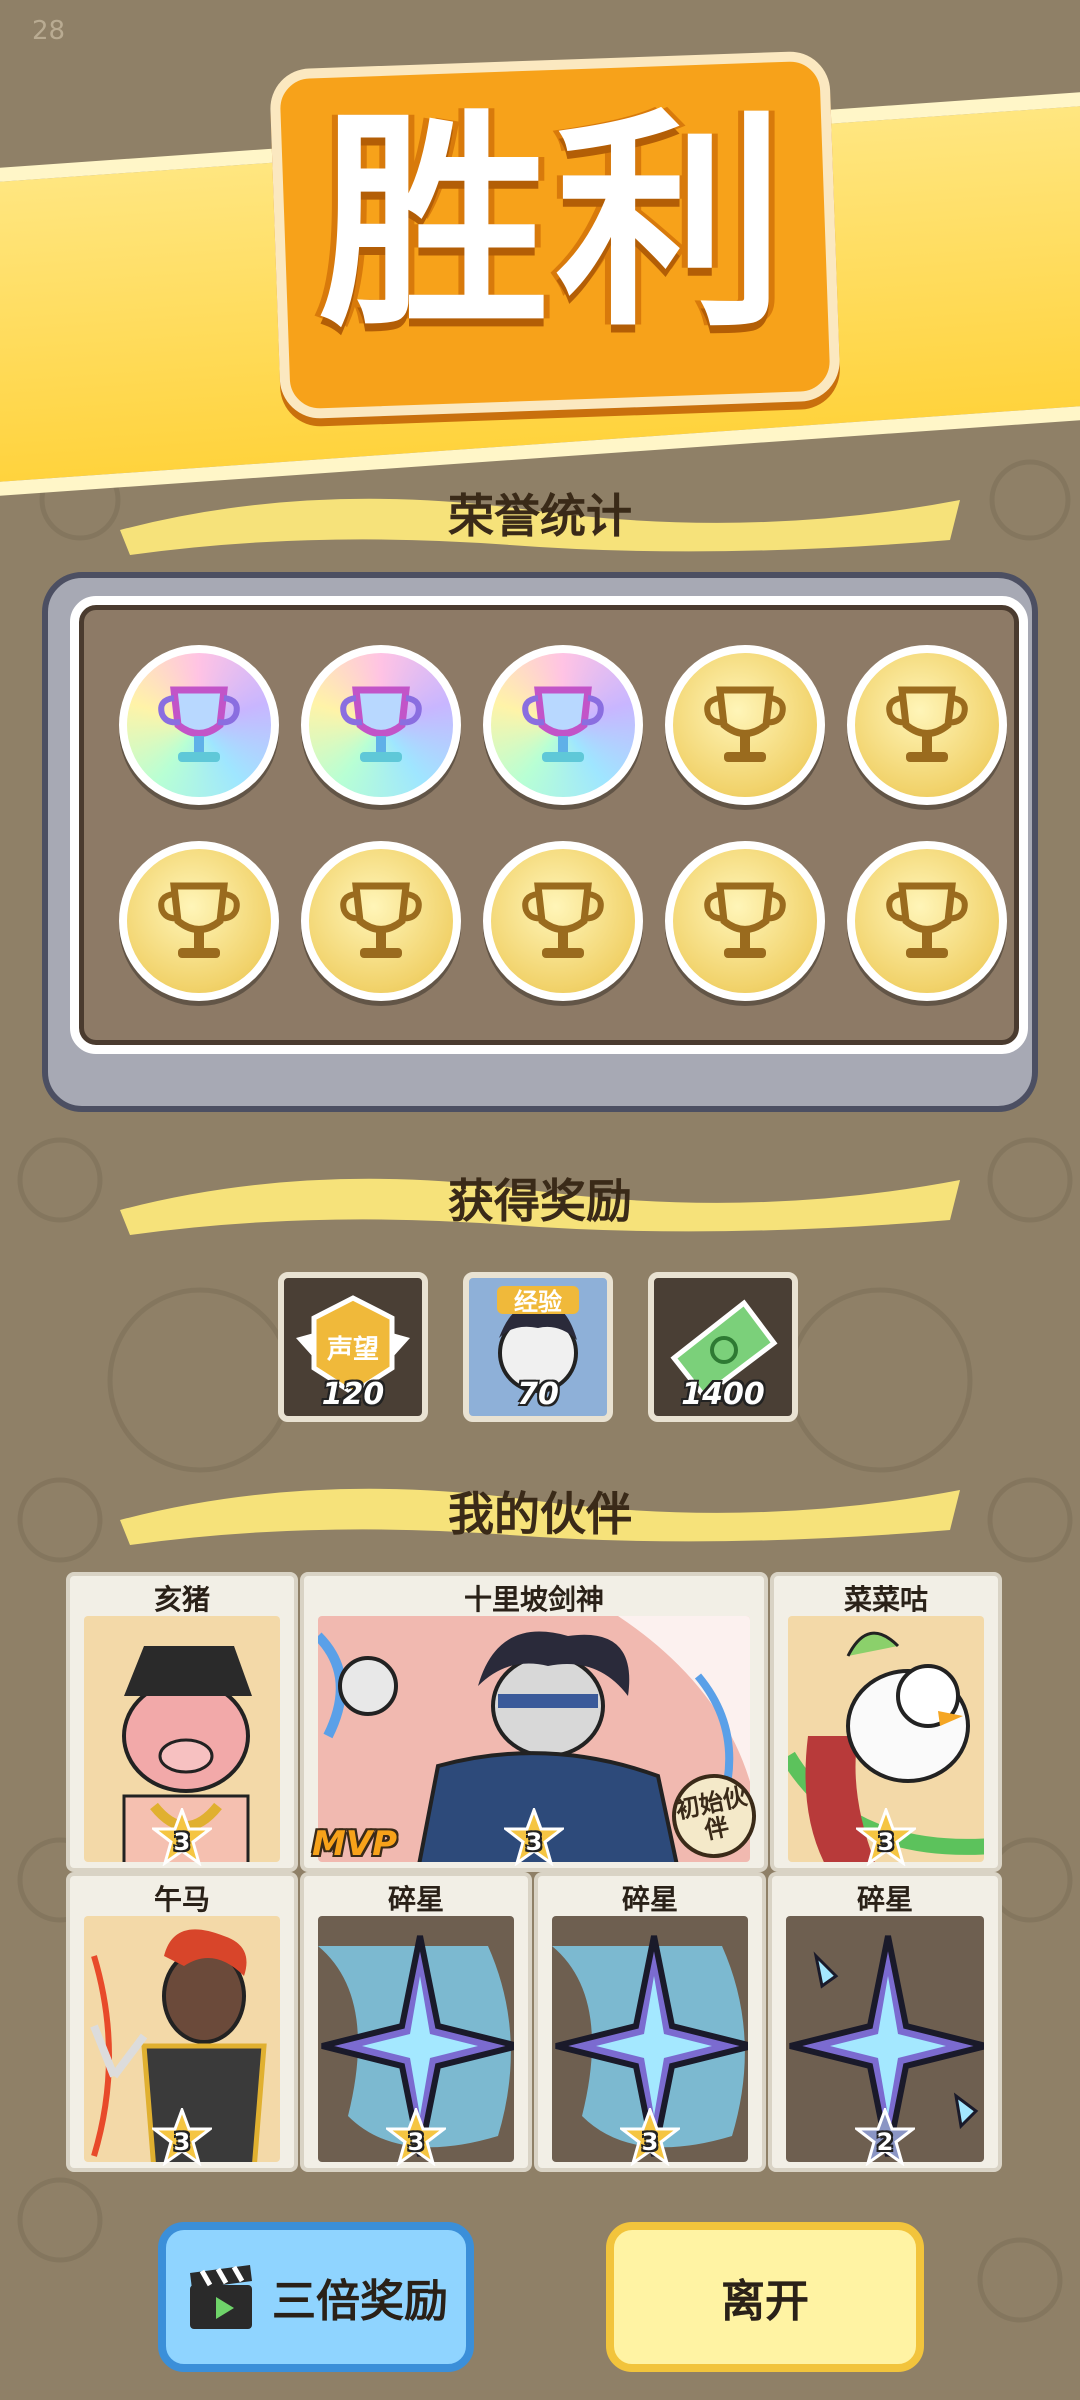 Image resolution: width=1080 pixels, height=2400 pixels. I want to click on partner-card: 碎星 2, so click(885, 2022).